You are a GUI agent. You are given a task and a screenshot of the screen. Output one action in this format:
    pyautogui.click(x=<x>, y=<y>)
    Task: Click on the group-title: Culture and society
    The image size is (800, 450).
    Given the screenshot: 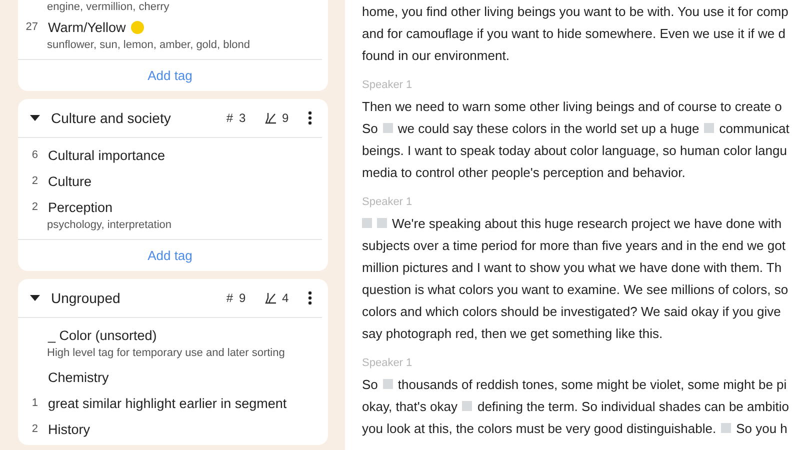 What is the action you would take?
    pyautogui.click(x=111, y=118)
    